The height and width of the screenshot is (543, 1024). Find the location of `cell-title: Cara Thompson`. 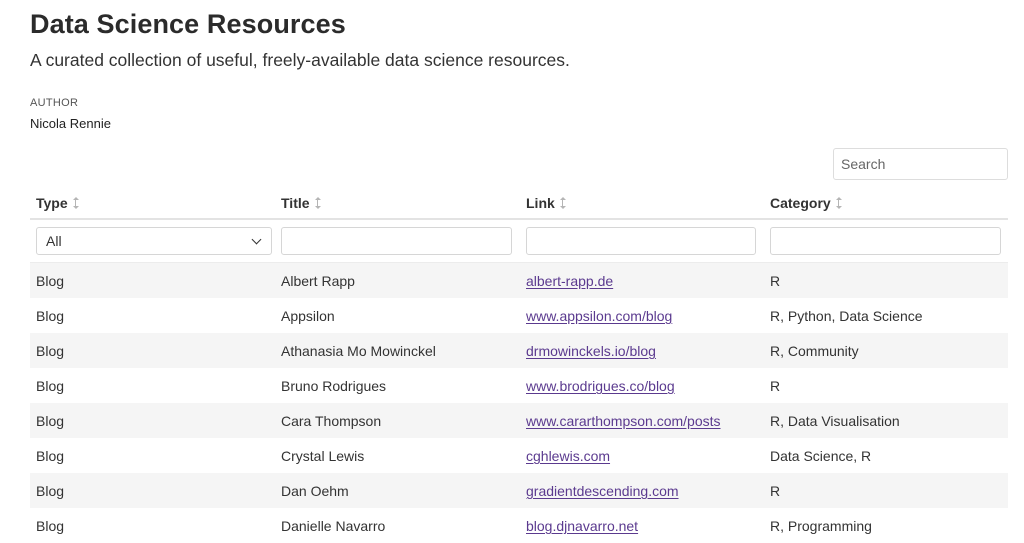

cell-title: Cara Thompson is located at coordinates (331, 421).